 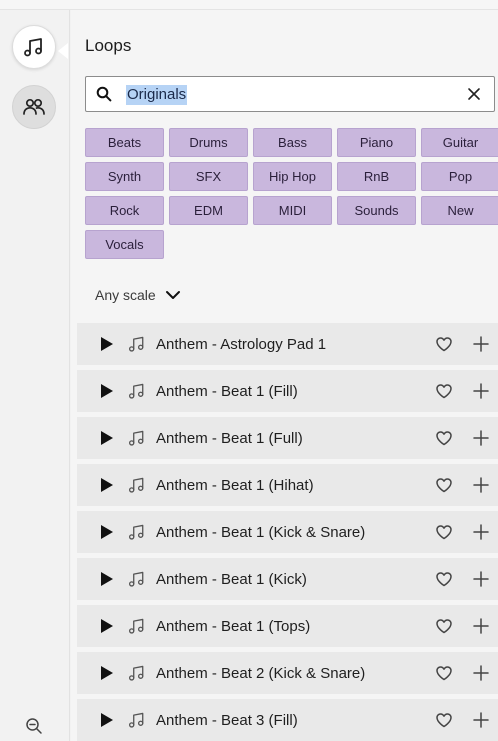 I want to click on tag-beats: Beats, so click(x=124, y=142).